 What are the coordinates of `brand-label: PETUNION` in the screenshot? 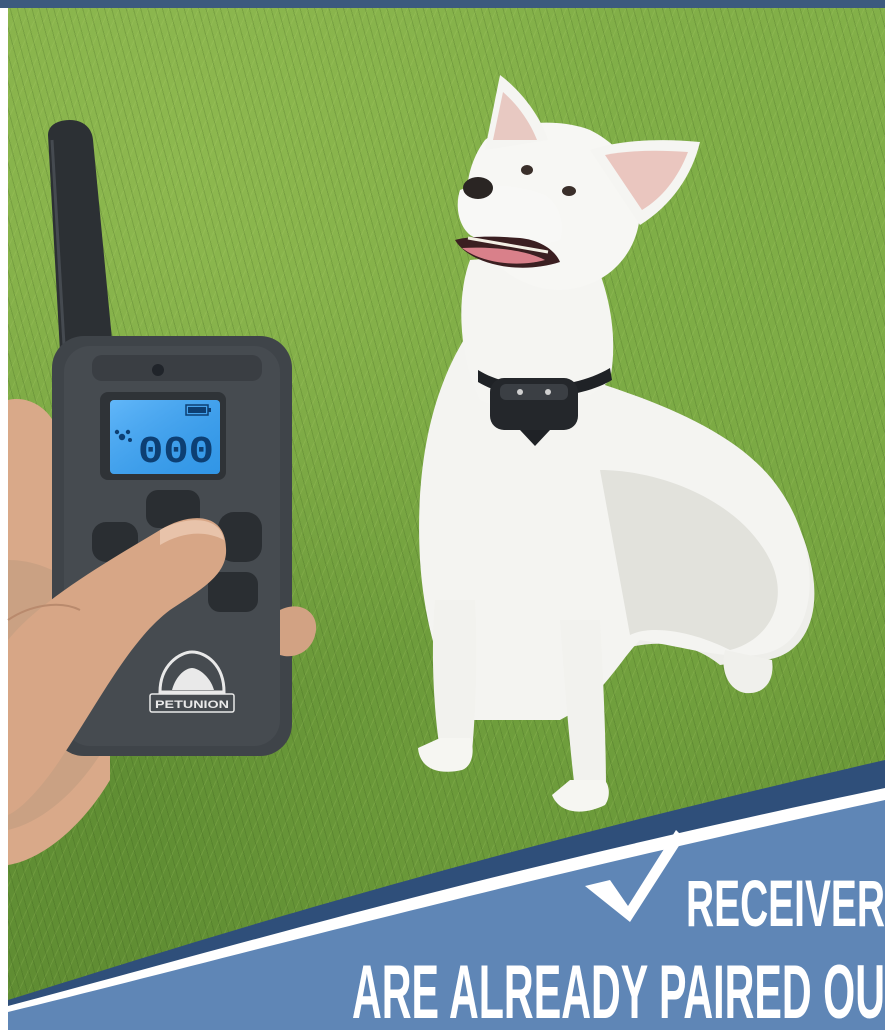 It's located at (192, 705).